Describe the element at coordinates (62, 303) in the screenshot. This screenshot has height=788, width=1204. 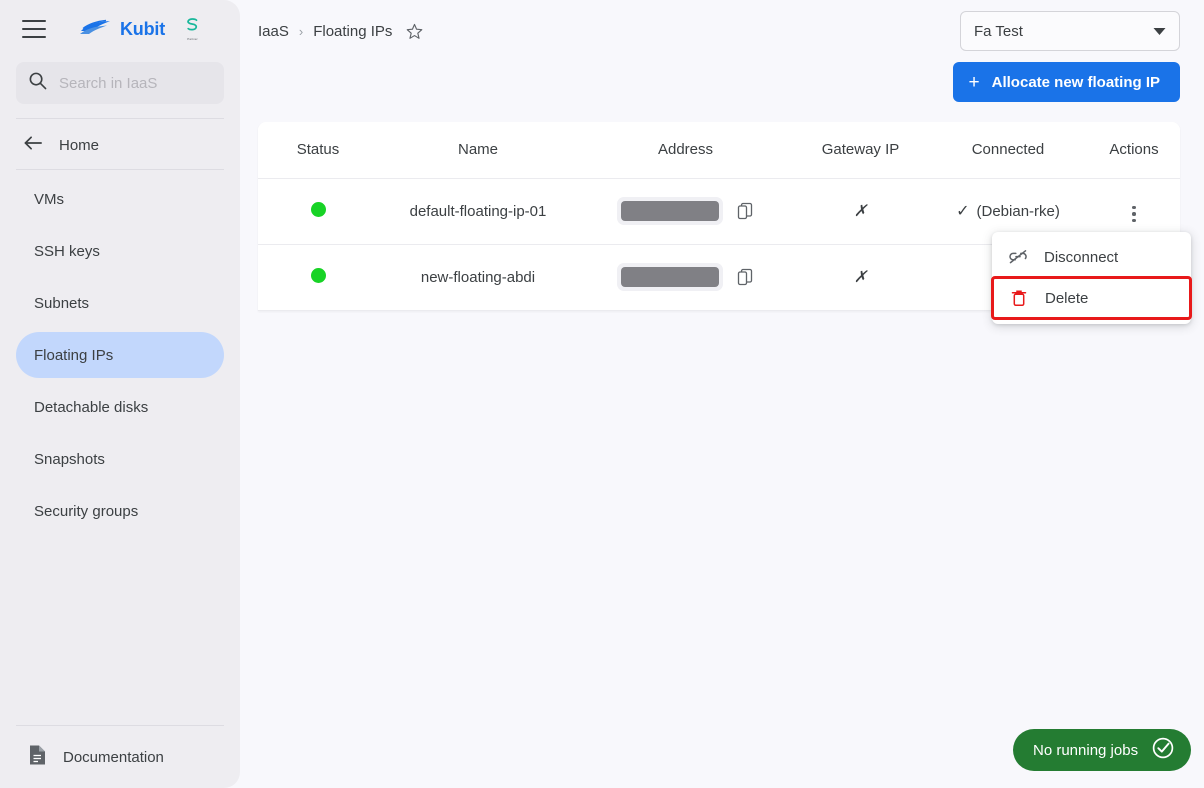
I see `sidebar-item-subnets-label: Subnets` at that location.